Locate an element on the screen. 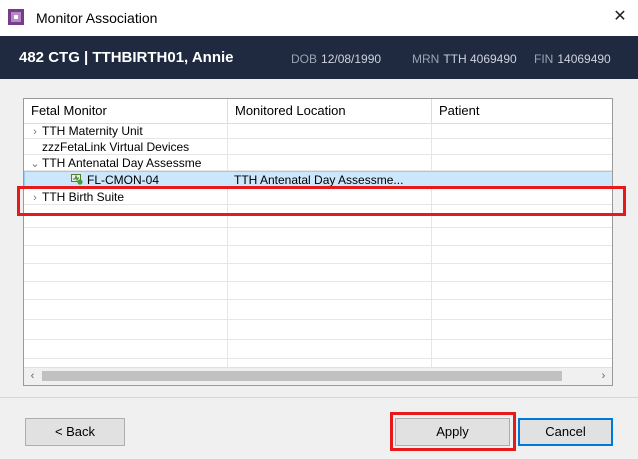  column-header-monitored-location: Monitored Location is located at coordinates (330, 111).